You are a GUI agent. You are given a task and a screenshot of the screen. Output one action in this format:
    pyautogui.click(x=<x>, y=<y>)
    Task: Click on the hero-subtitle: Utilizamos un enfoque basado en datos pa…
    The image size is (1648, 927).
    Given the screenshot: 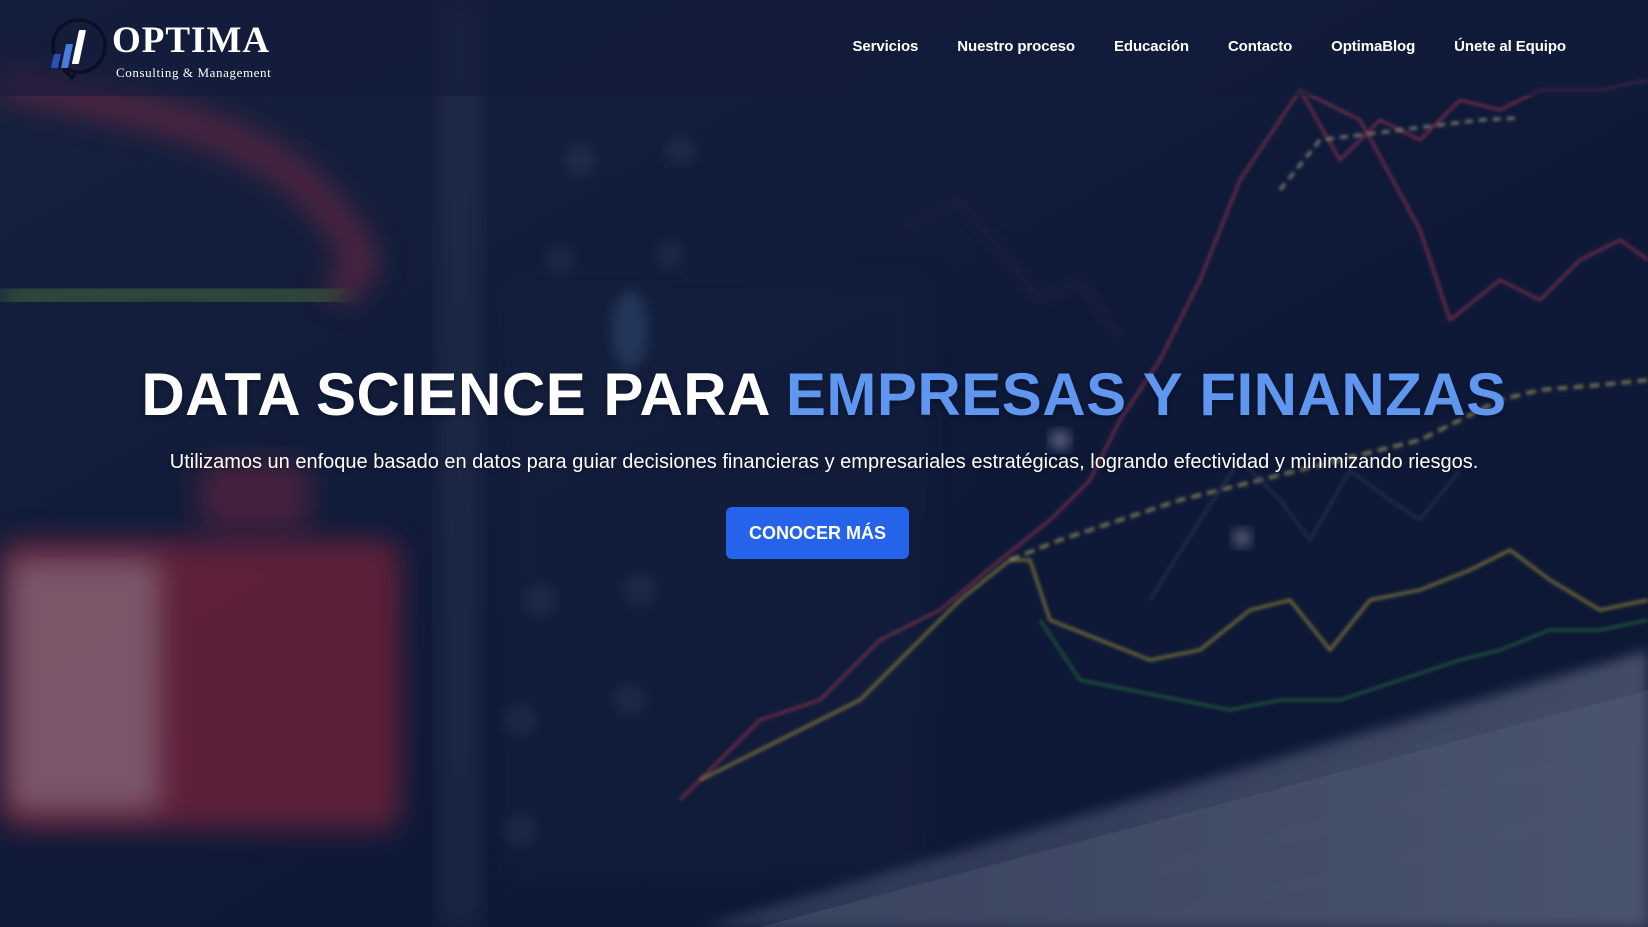 What is the action you would take?
    pyautogui.click(x=824, y=462)
    